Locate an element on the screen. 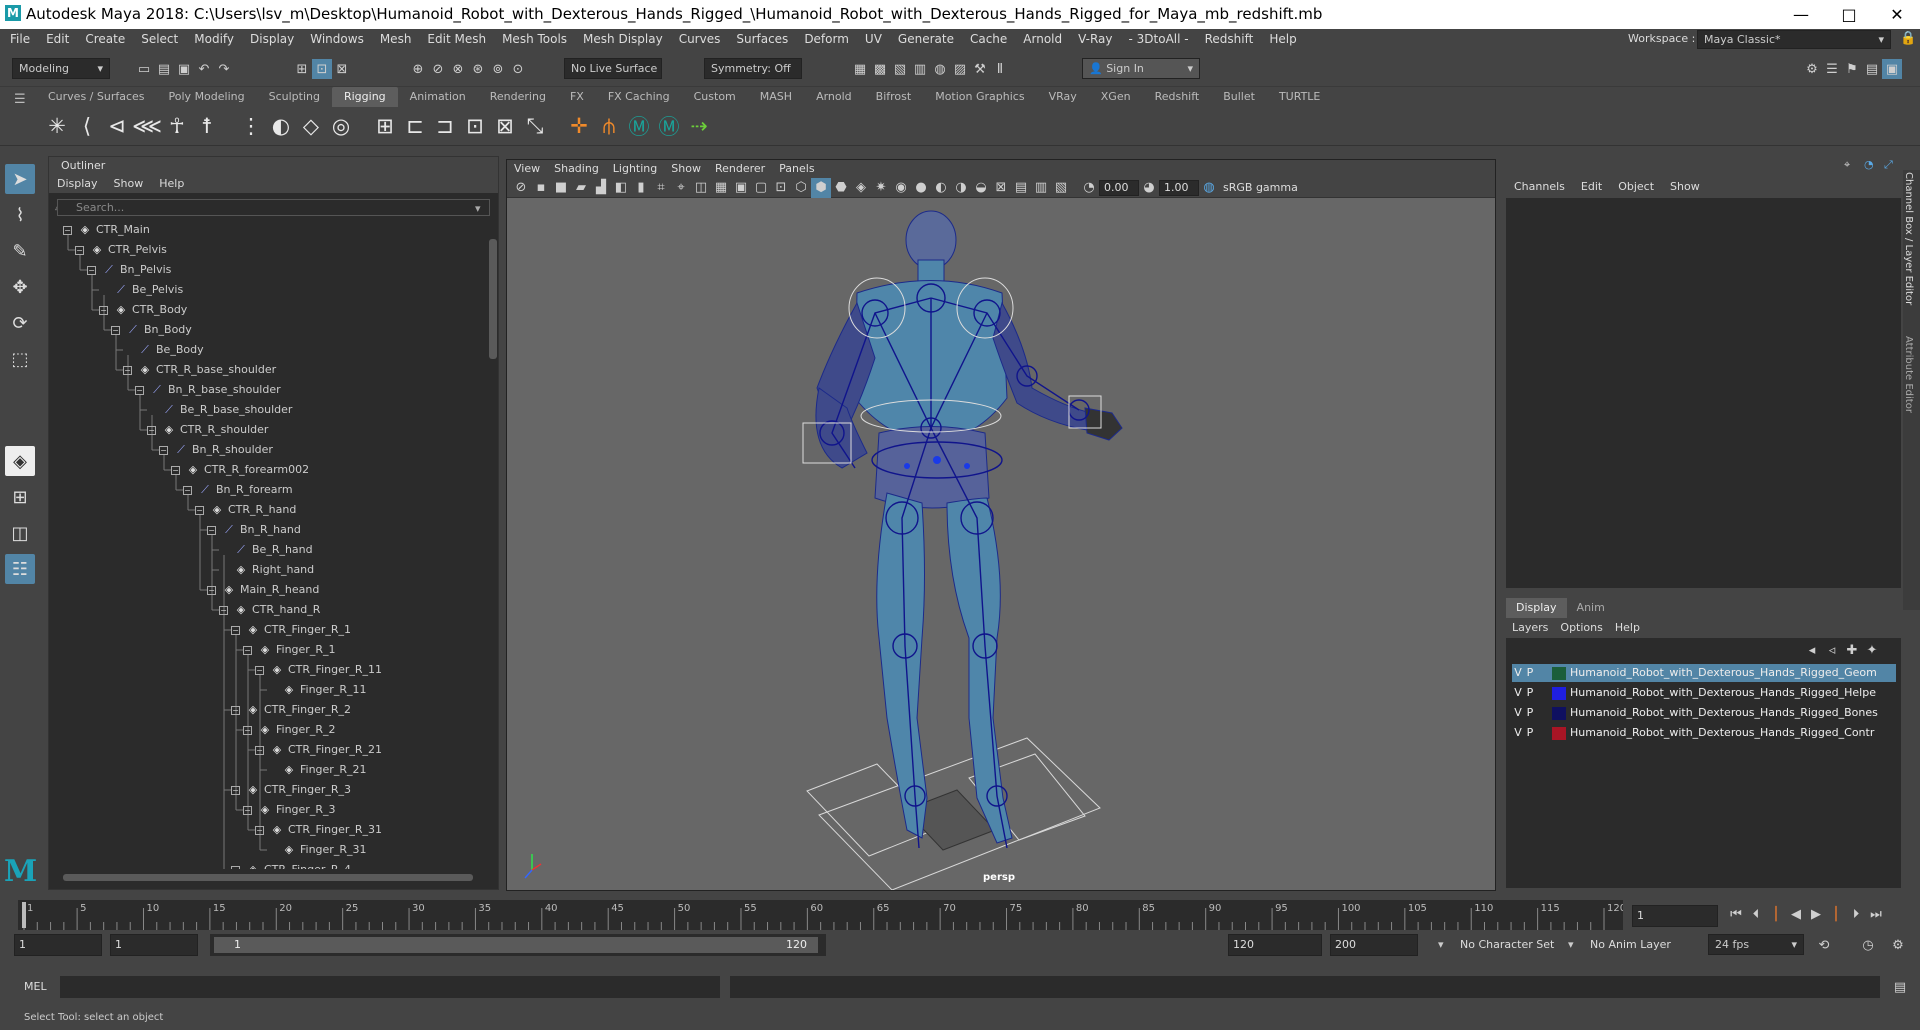 Image resolution: width=1920 pixels, height=1030 pixels. two-pane-icon: ◫ is located at coordinates (20, 533).